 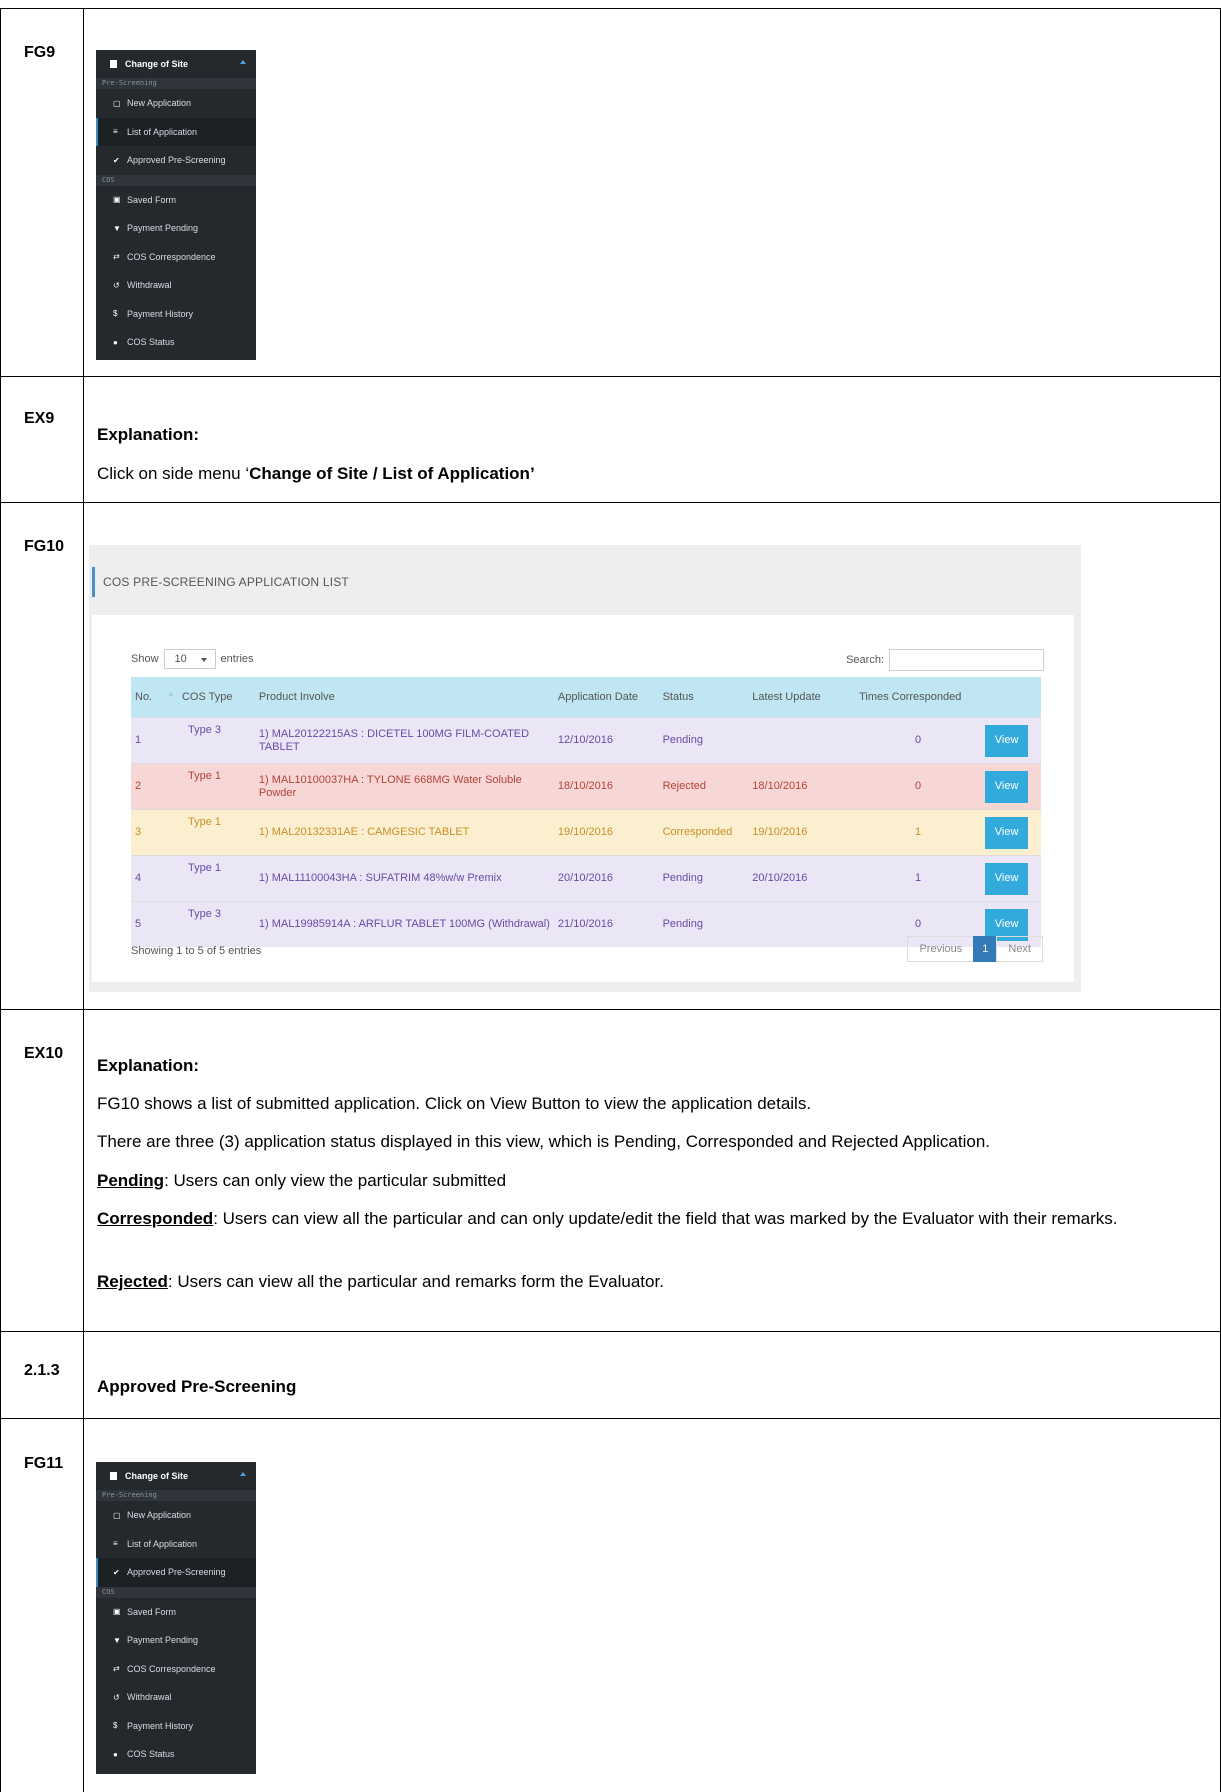 I want to click on column-header-no: ▲ No., so click(x=154, y=697).